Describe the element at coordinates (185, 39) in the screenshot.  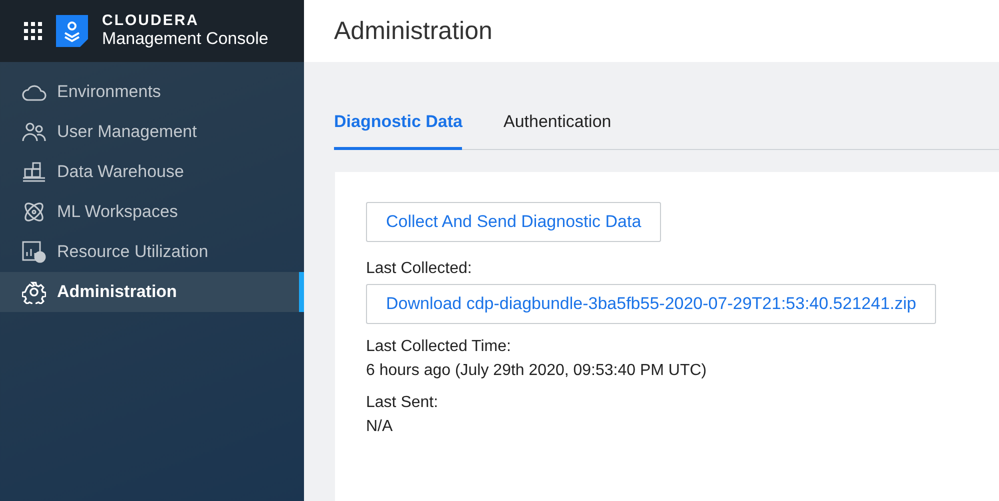
I see `product-name: Management Console` at that location.